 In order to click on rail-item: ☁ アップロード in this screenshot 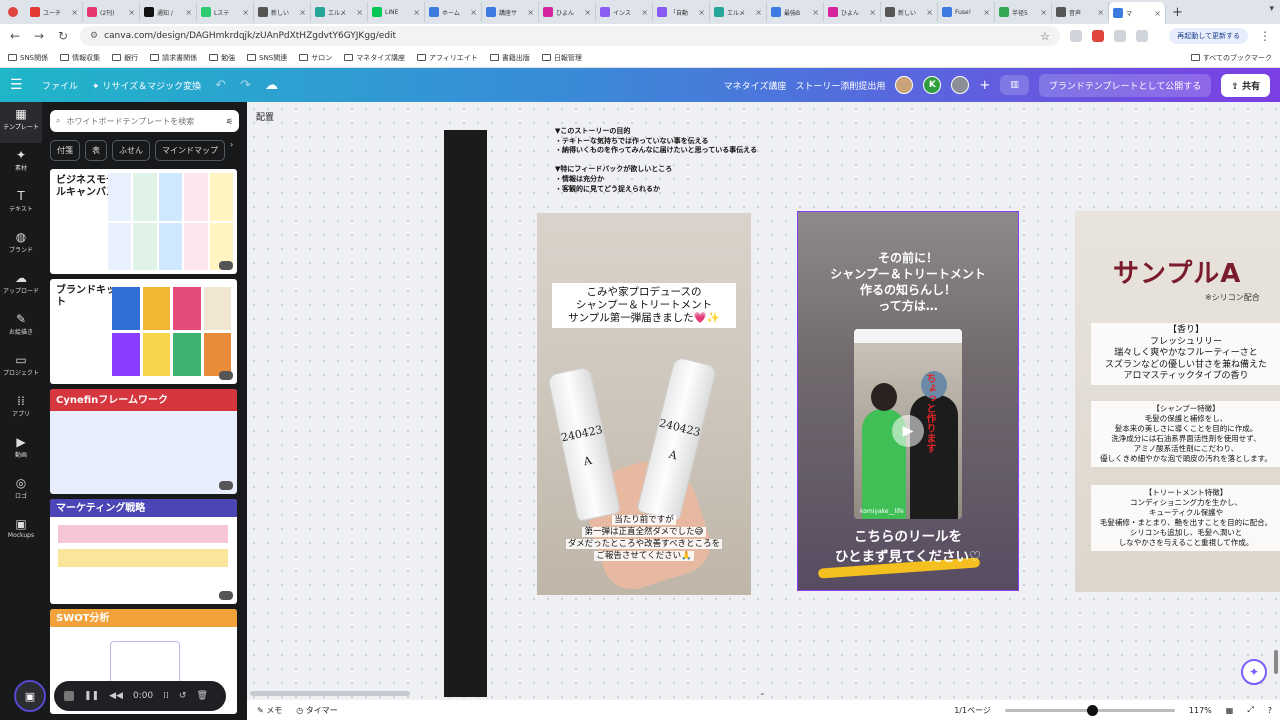, I will do `click(21, 286)`.